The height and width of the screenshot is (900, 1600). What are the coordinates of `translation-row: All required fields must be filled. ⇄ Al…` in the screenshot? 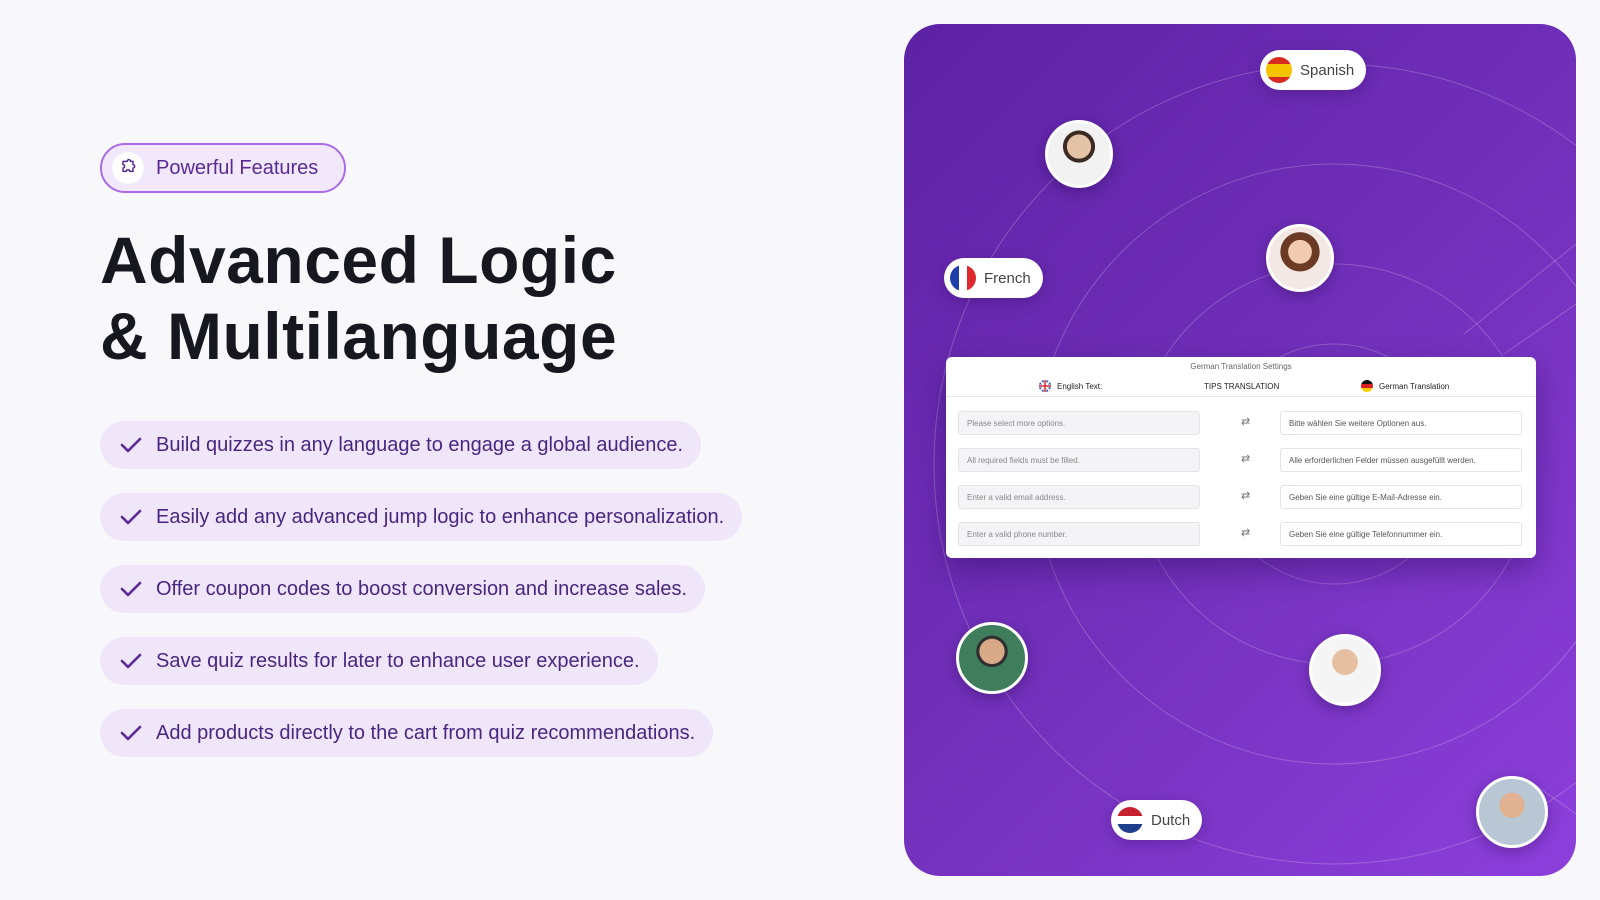 It's located at (1241, 460).